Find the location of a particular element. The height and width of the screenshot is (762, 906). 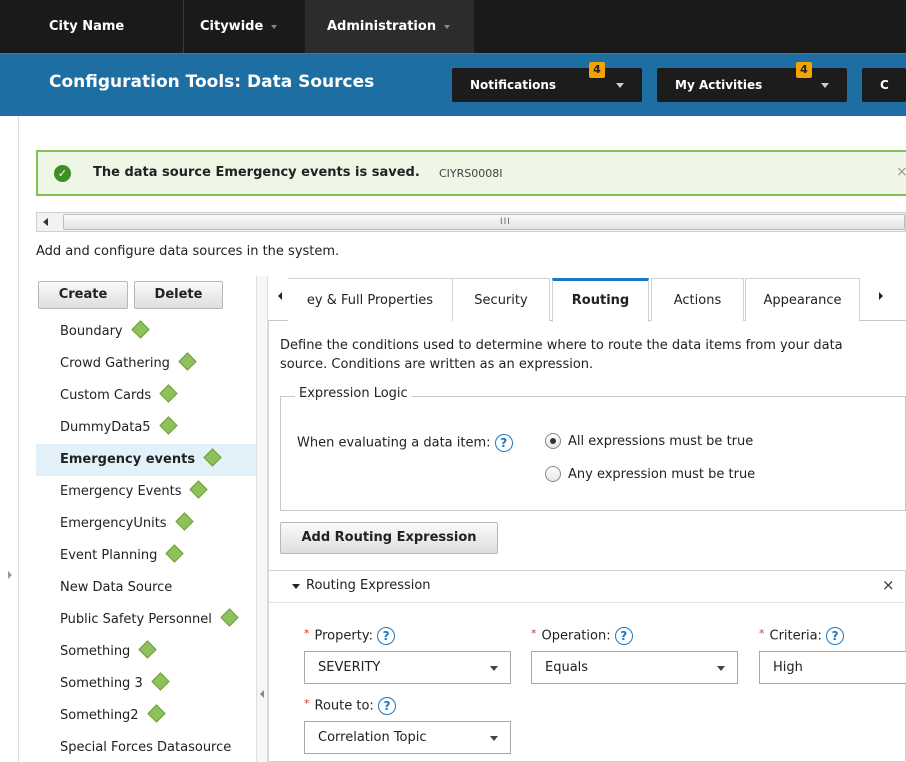

property-select: SEVERITY is located at coordinates (407, 667).